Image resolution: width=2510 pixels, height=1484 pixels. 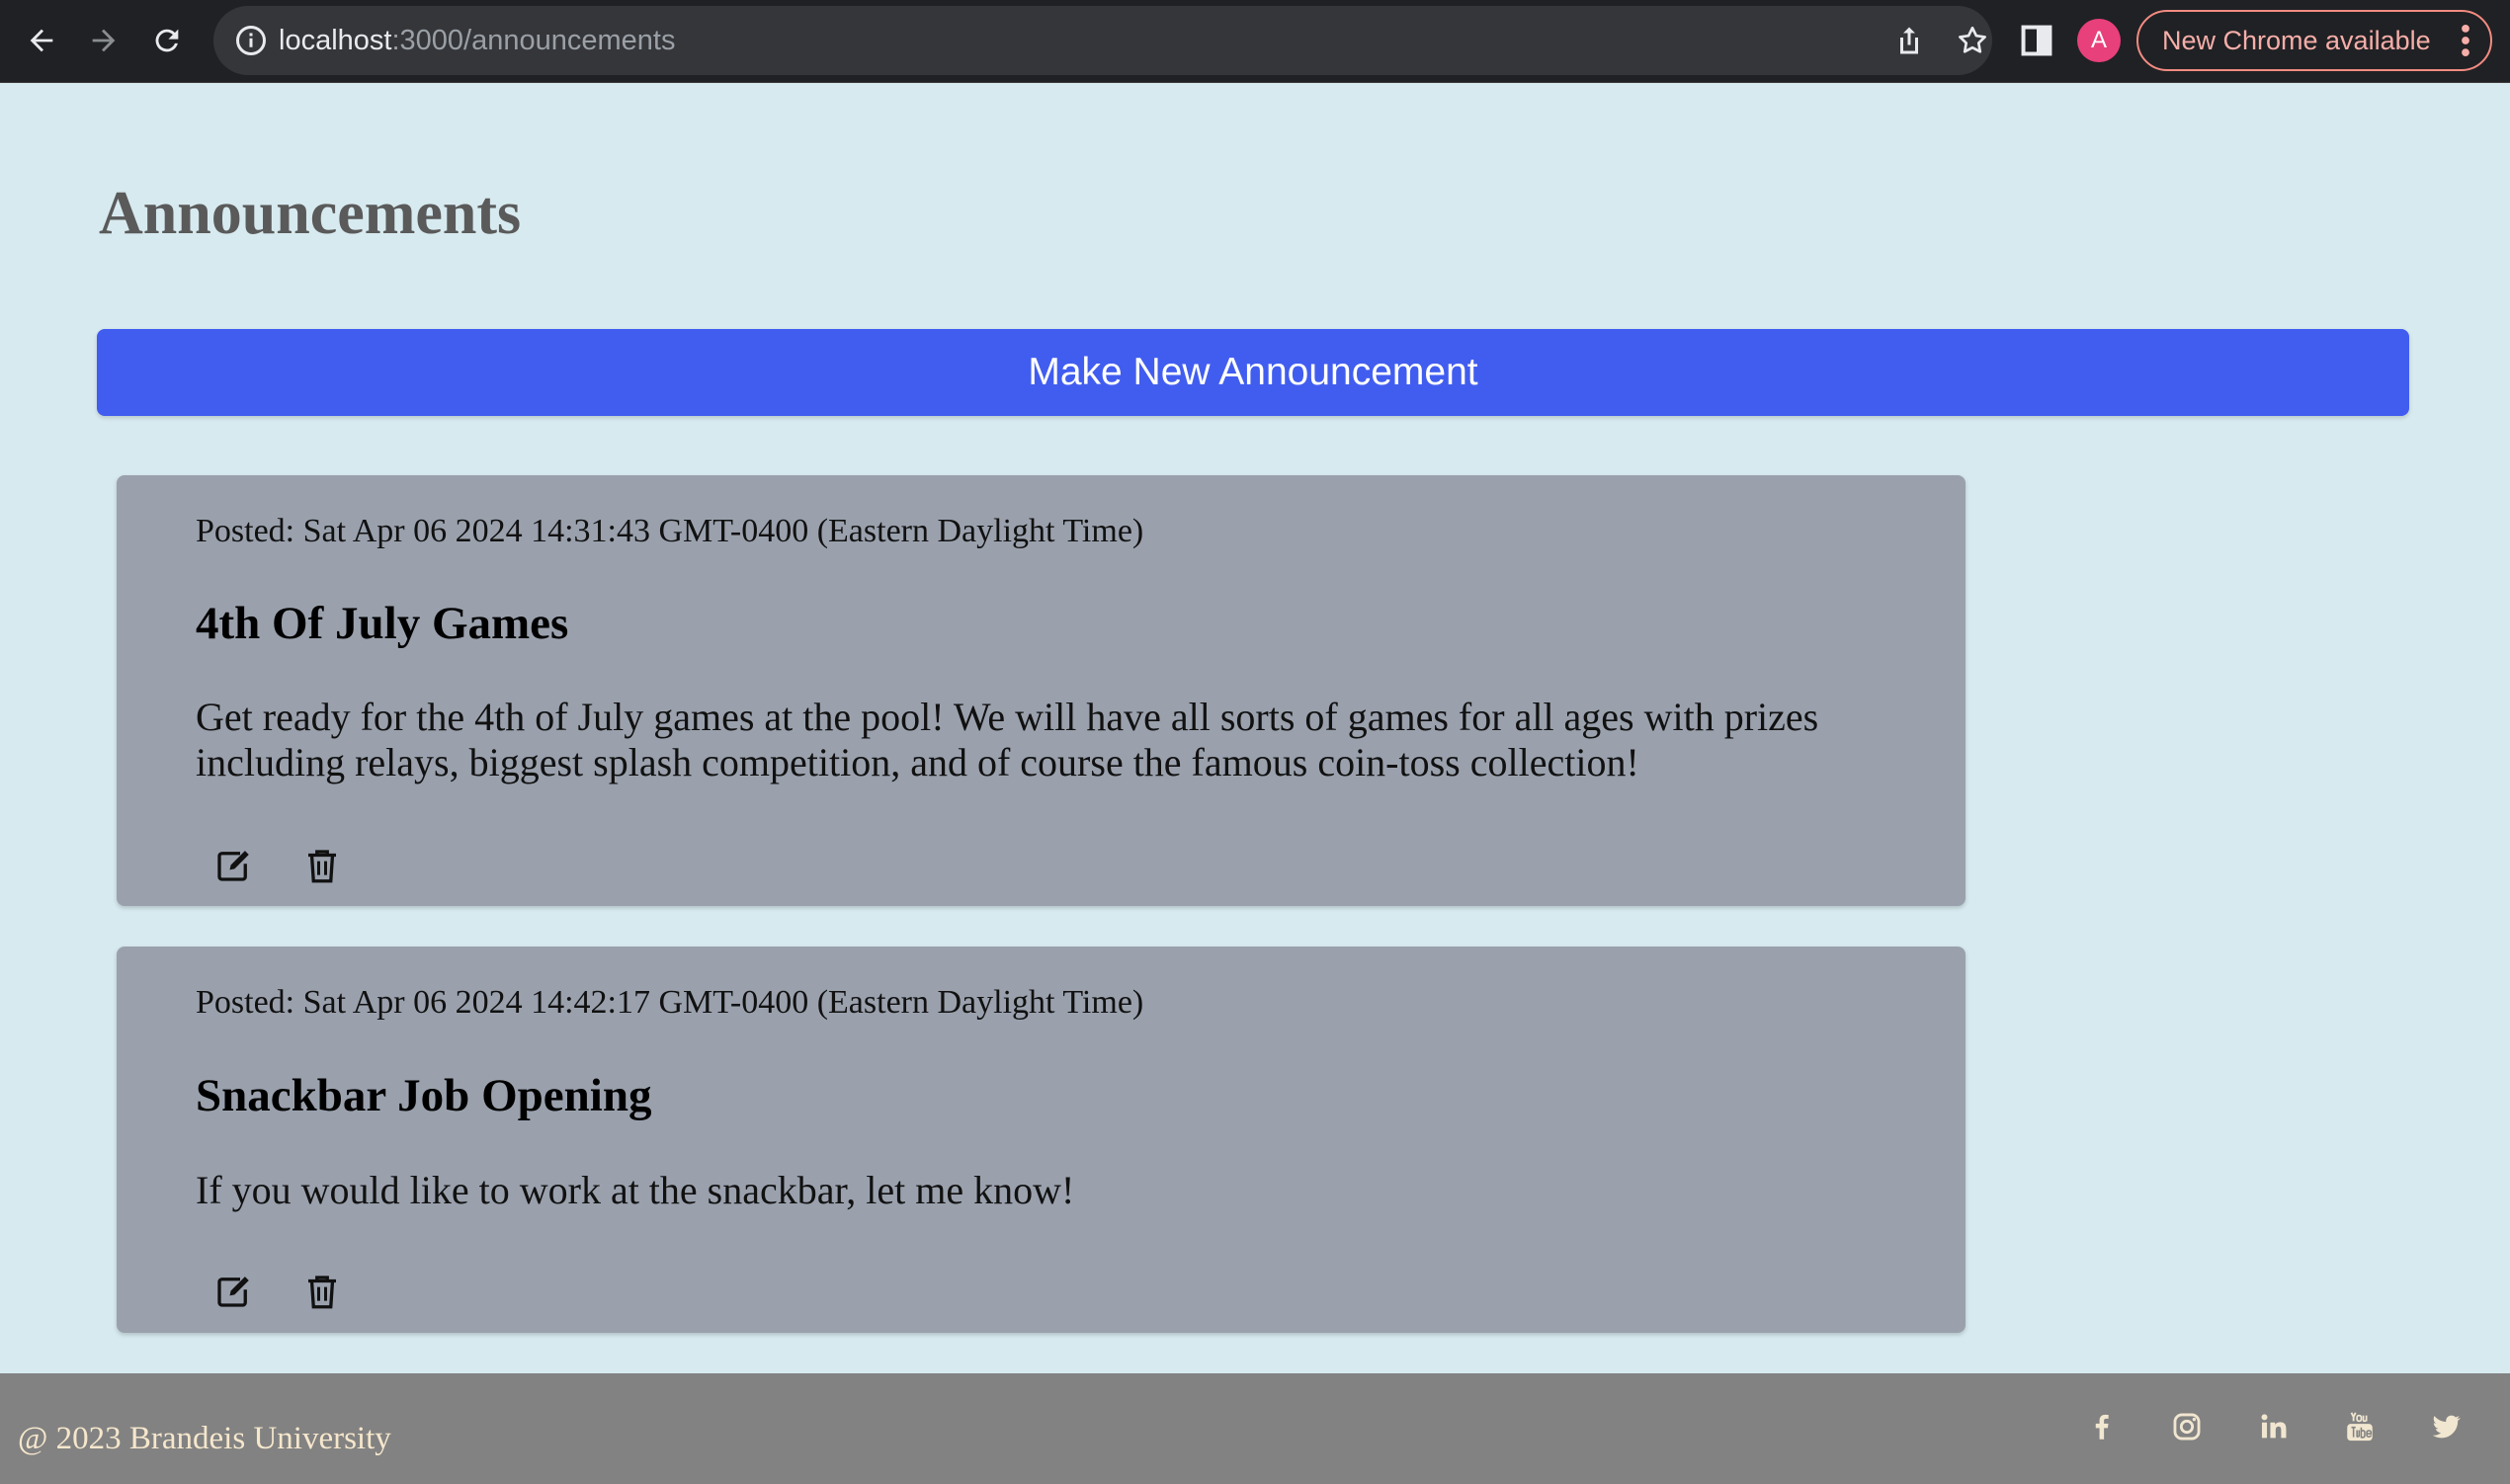 I want to click on youtube-icon, so click(x=2360, y=1427).